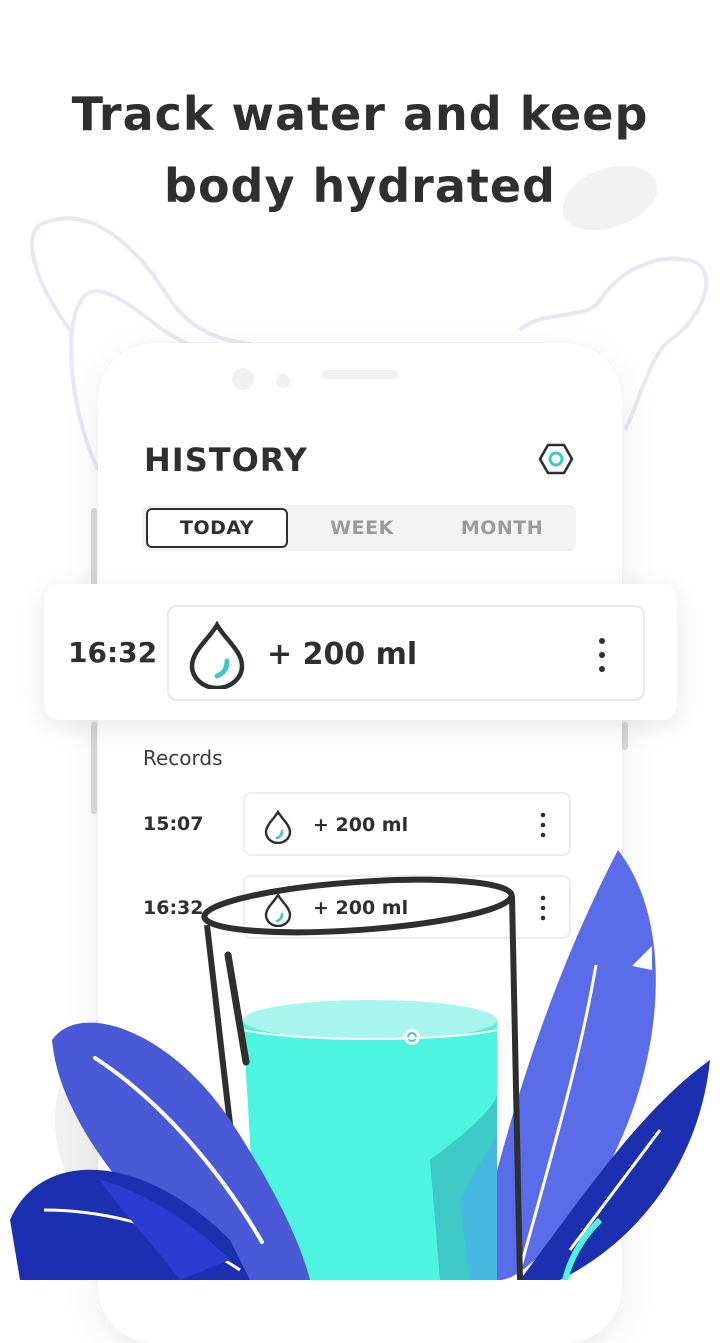 The image size is (720, 1343). What do you see at coordinates (502, 528) in the screenshot?
I see `tab-month: MONTH` at bounding box center [502, 528].